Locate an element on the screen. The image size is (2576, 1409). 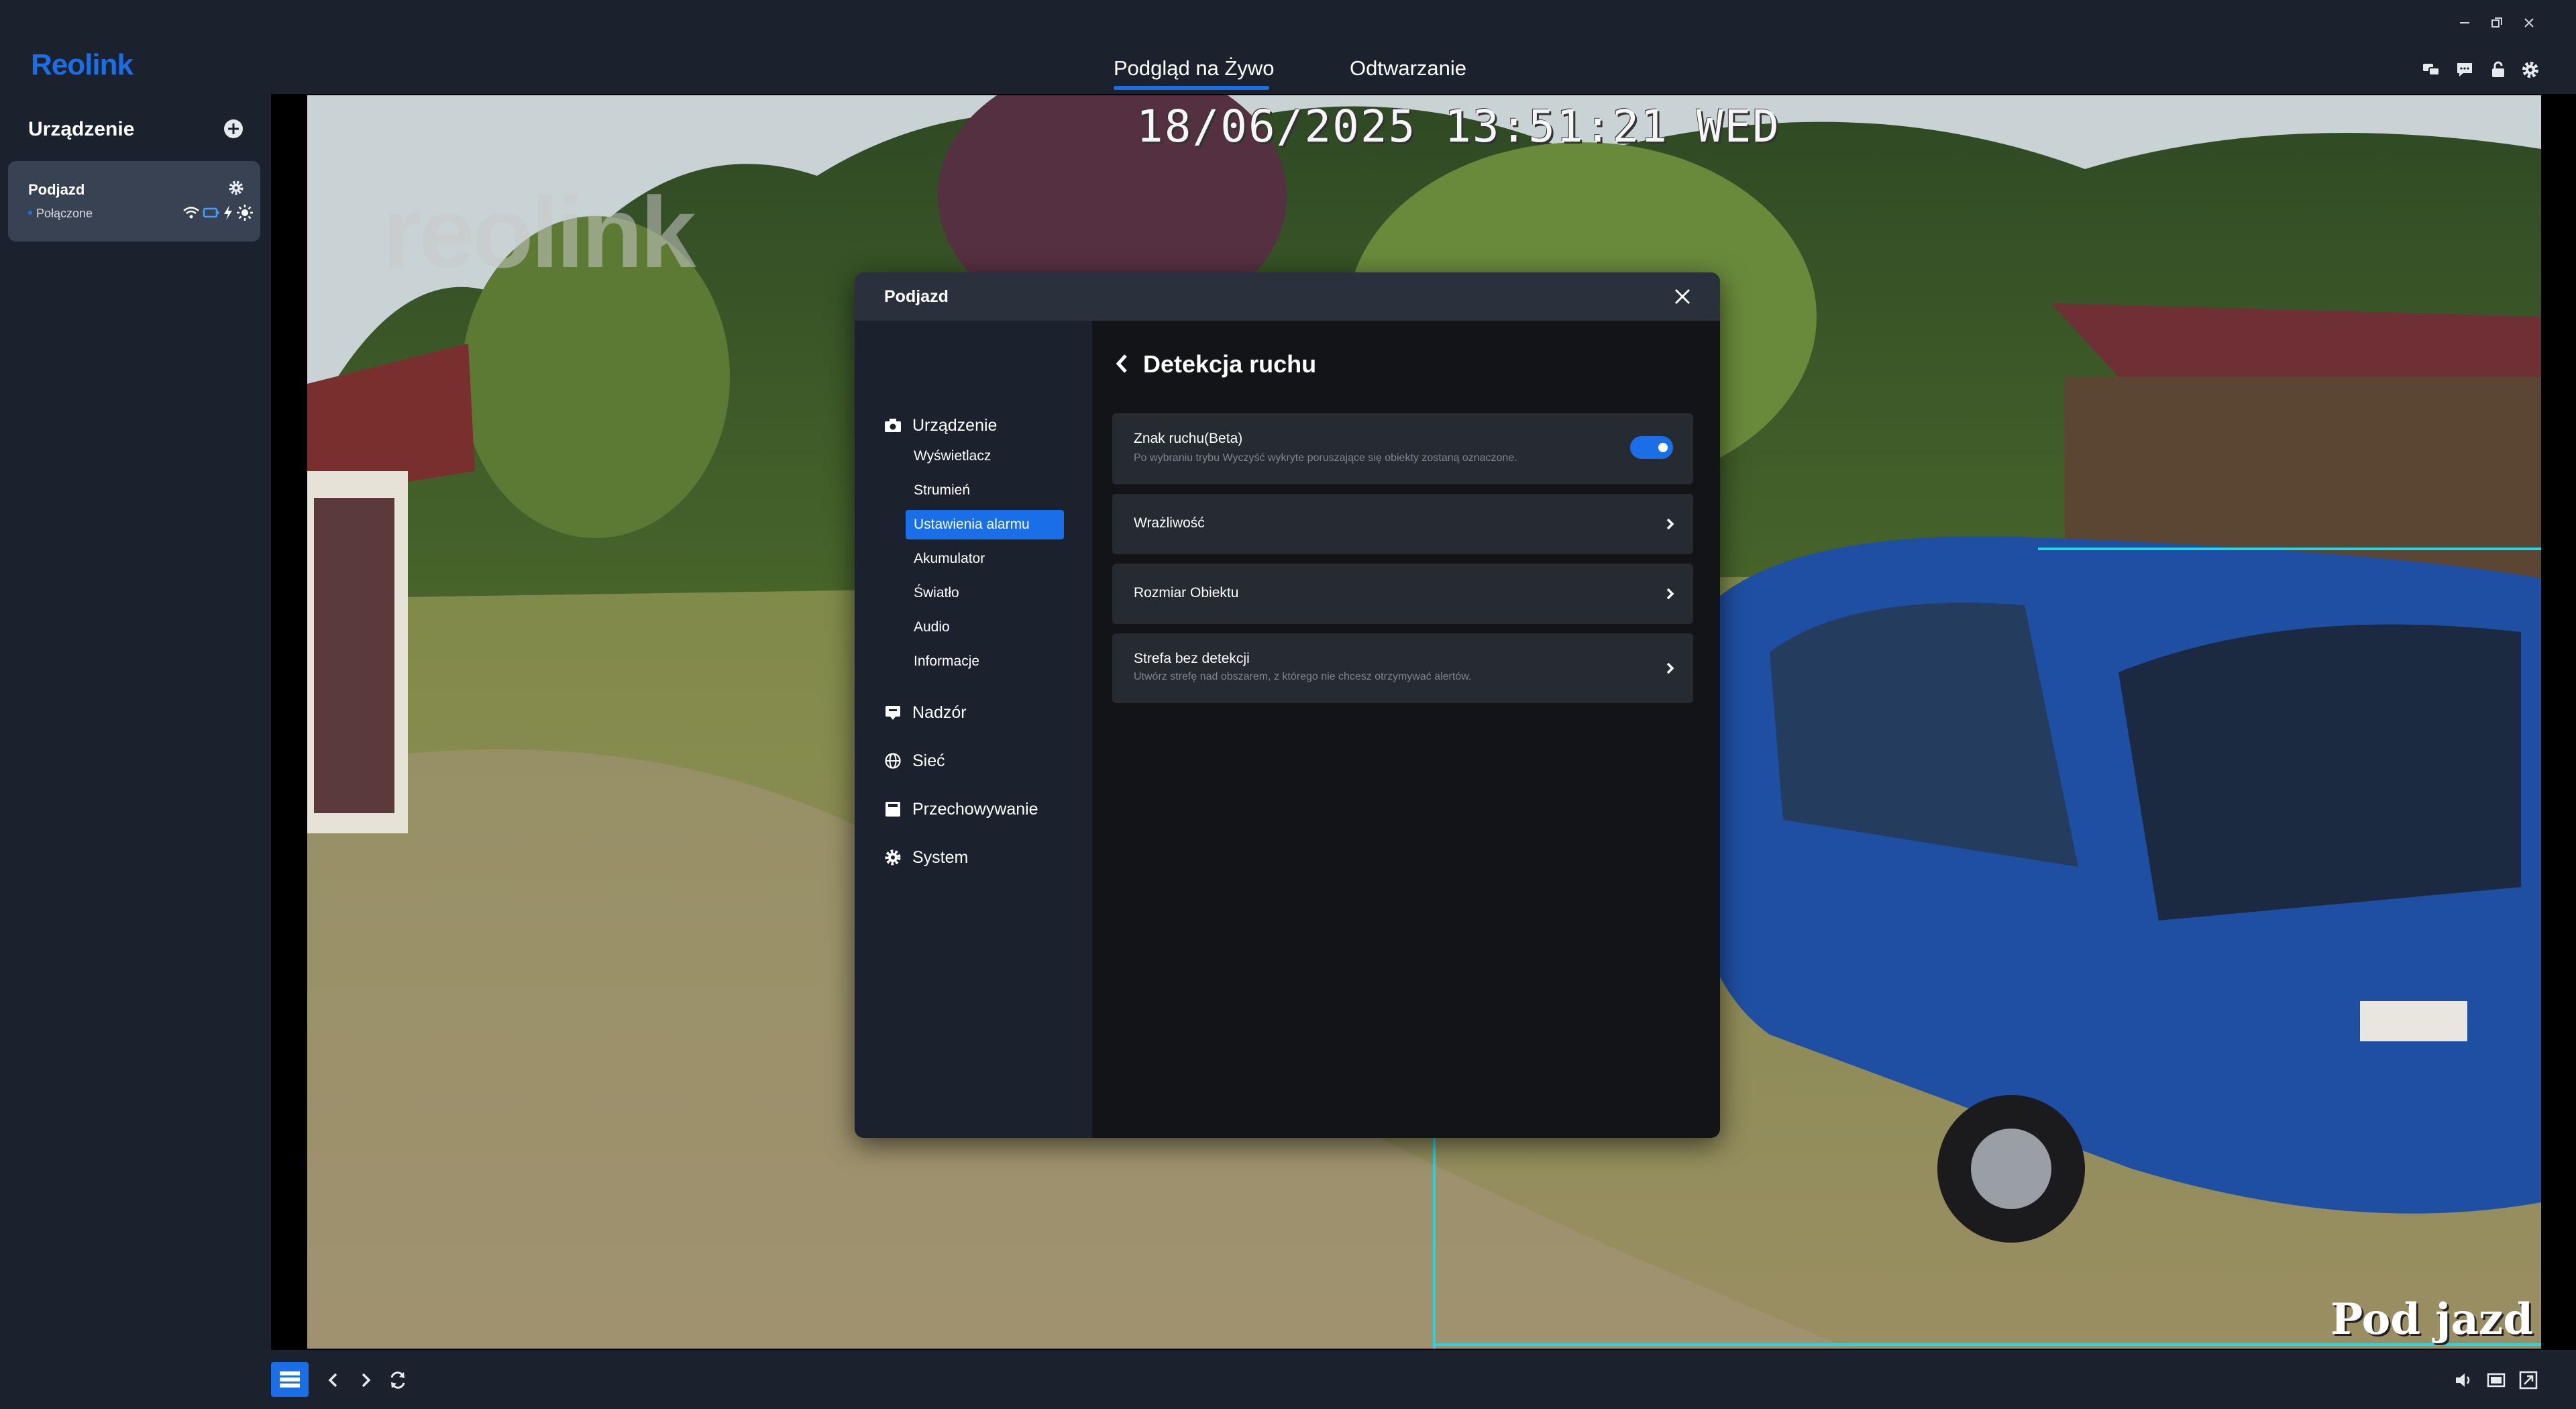
nav-item-light: Światło is located at coordinates (985, 593).